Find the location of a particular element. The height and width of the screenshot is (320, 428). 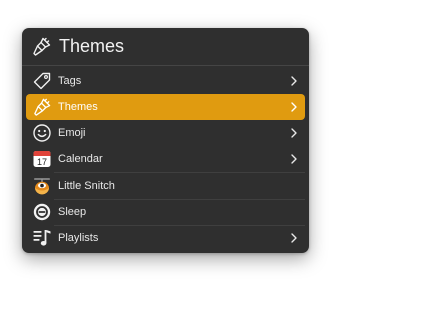

menu-item-label: Little Snitch is located at coordinates (86, 186).